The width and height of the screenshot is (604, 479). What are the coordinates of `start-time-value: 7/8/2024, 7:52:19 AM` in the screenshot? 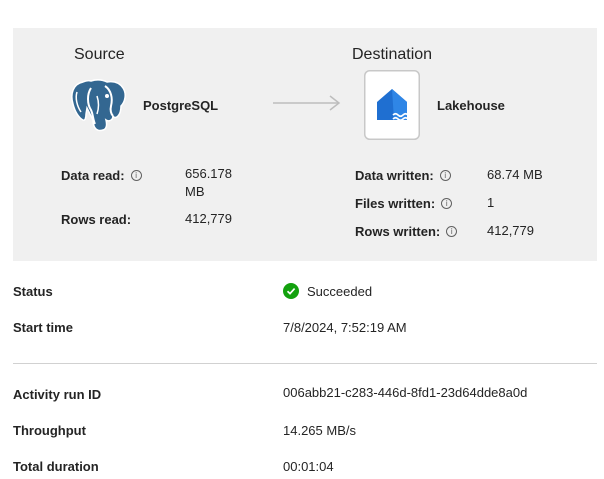 It's located at (345, 327).